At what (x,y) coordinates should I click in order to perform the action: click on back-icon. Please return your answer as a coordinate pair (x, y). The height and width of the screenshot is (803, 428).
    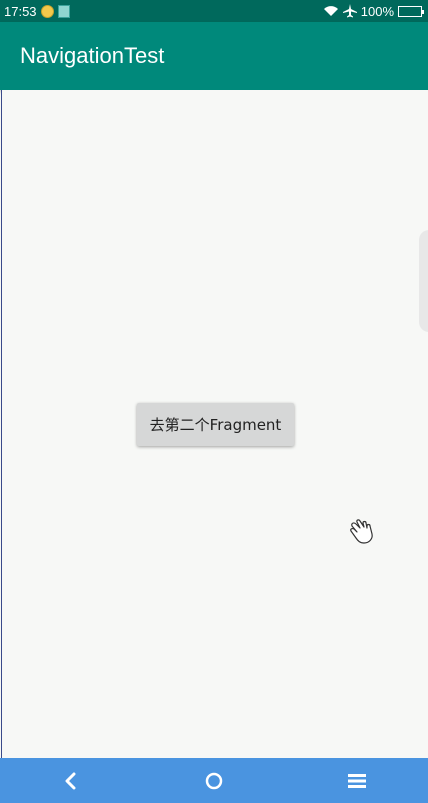
    Looking at the image, I should click on (71, 781).